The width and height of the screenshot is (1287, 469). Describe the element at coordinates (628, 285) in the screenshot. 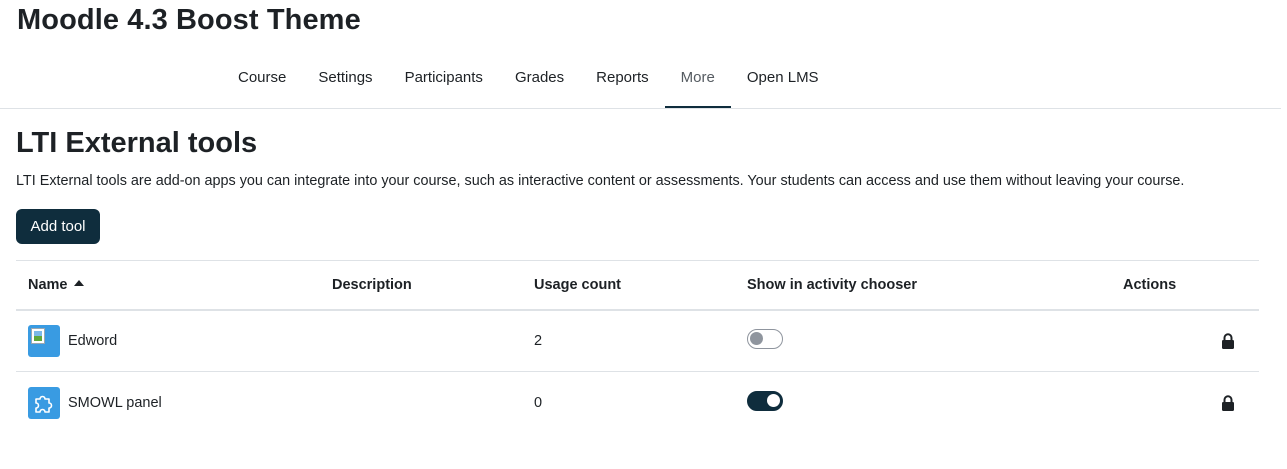

I see `column-header-usage-count: Usage count` at that location.